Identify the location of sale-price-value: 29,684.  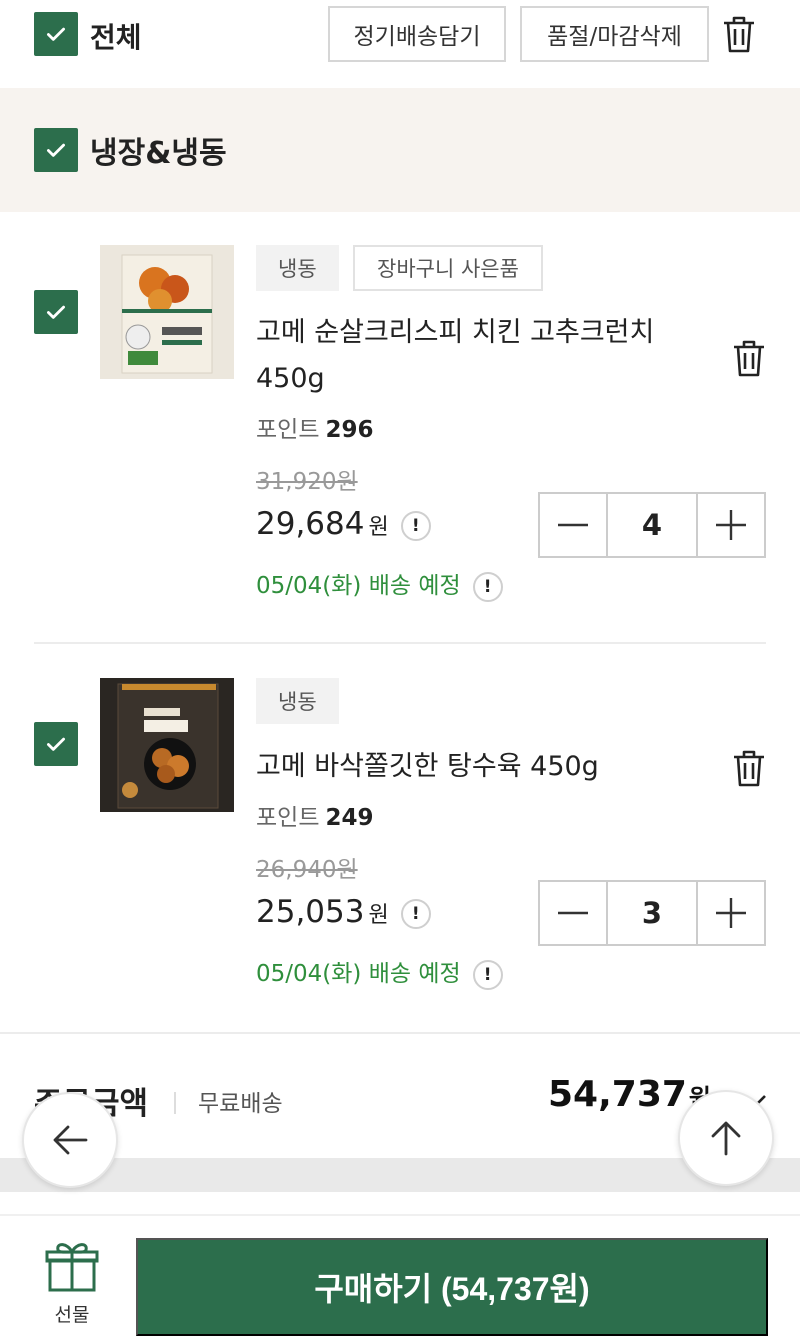
(310, 524).